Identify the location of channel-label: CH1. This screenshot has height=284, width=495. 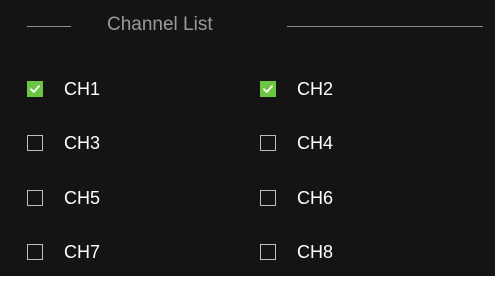
(82, 89).